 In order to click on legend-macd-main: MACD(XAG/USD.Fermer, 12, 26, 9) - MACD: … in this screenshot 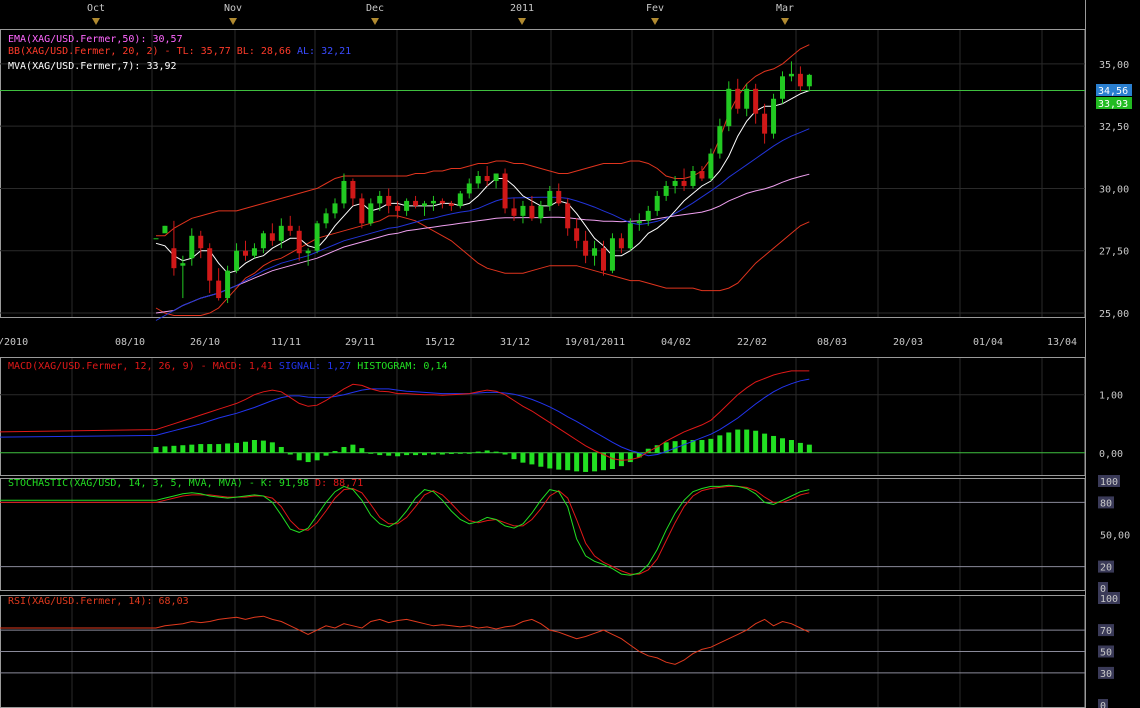, I will do `click(140, 366)`.